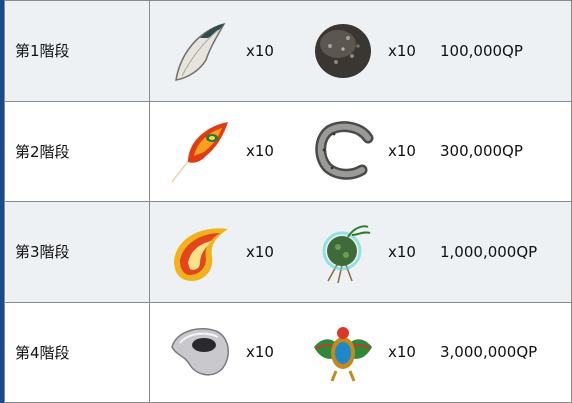 Image resolution: width=572 pixels, height=403 pixels. What do you see at coordinates (343, 51) in the screenshot?
I see `rock-ball-icon` at bounding box center [343, 51].